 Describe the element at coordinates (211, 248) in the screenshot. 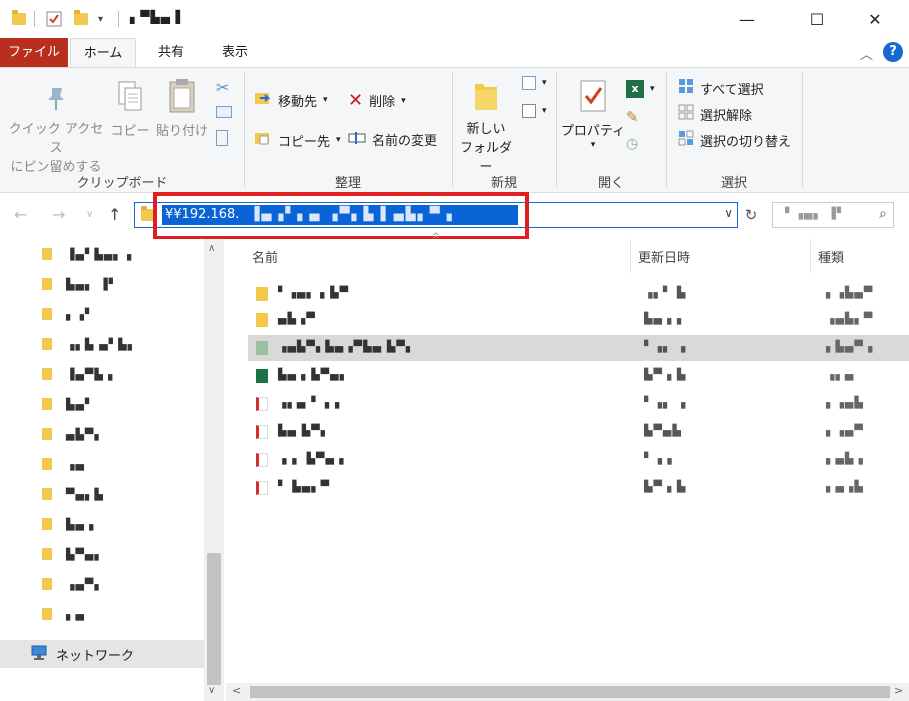

I see `scroll-up-icon: ∧` at that location.